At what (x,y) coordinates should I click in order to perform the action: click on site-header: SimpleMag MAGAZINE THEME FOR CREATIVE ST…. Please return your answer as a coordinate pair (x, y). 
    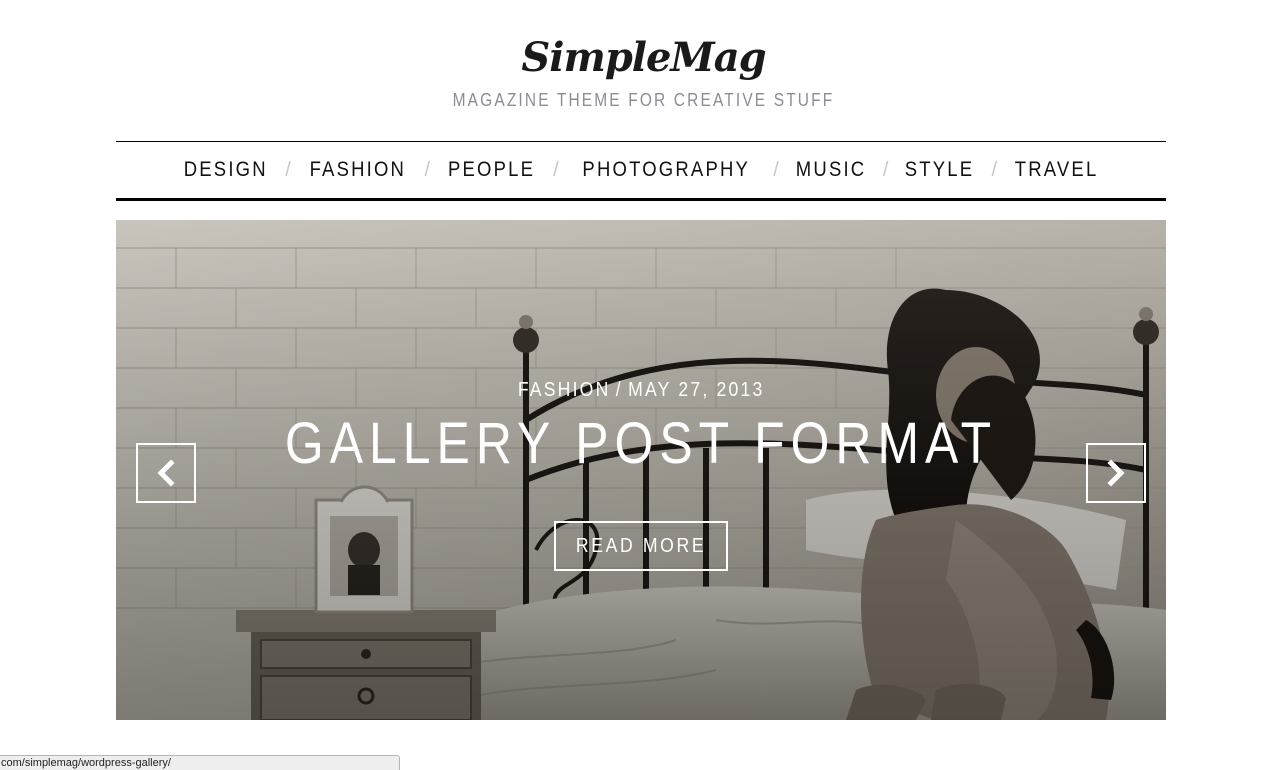
    Looking at the image, I should click on (643, 71).